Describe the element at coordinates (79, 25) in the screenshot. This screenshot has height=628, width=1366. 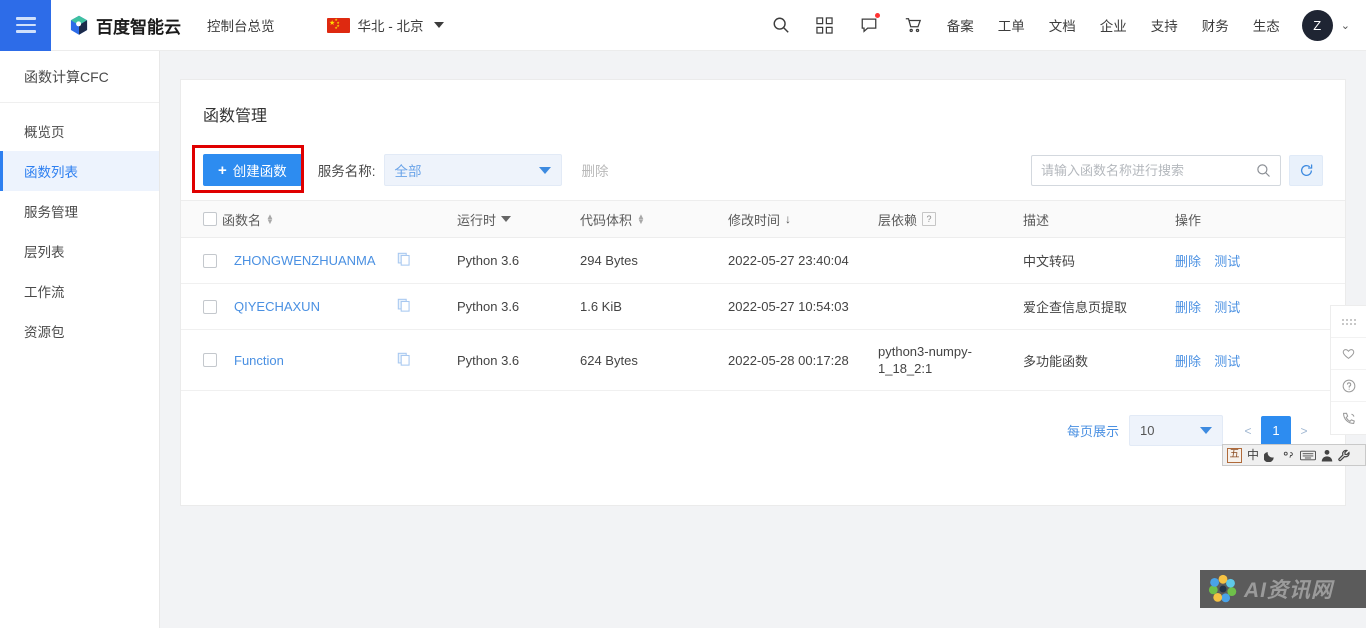
I see `baidu-cloud-logo-icon` at that location.